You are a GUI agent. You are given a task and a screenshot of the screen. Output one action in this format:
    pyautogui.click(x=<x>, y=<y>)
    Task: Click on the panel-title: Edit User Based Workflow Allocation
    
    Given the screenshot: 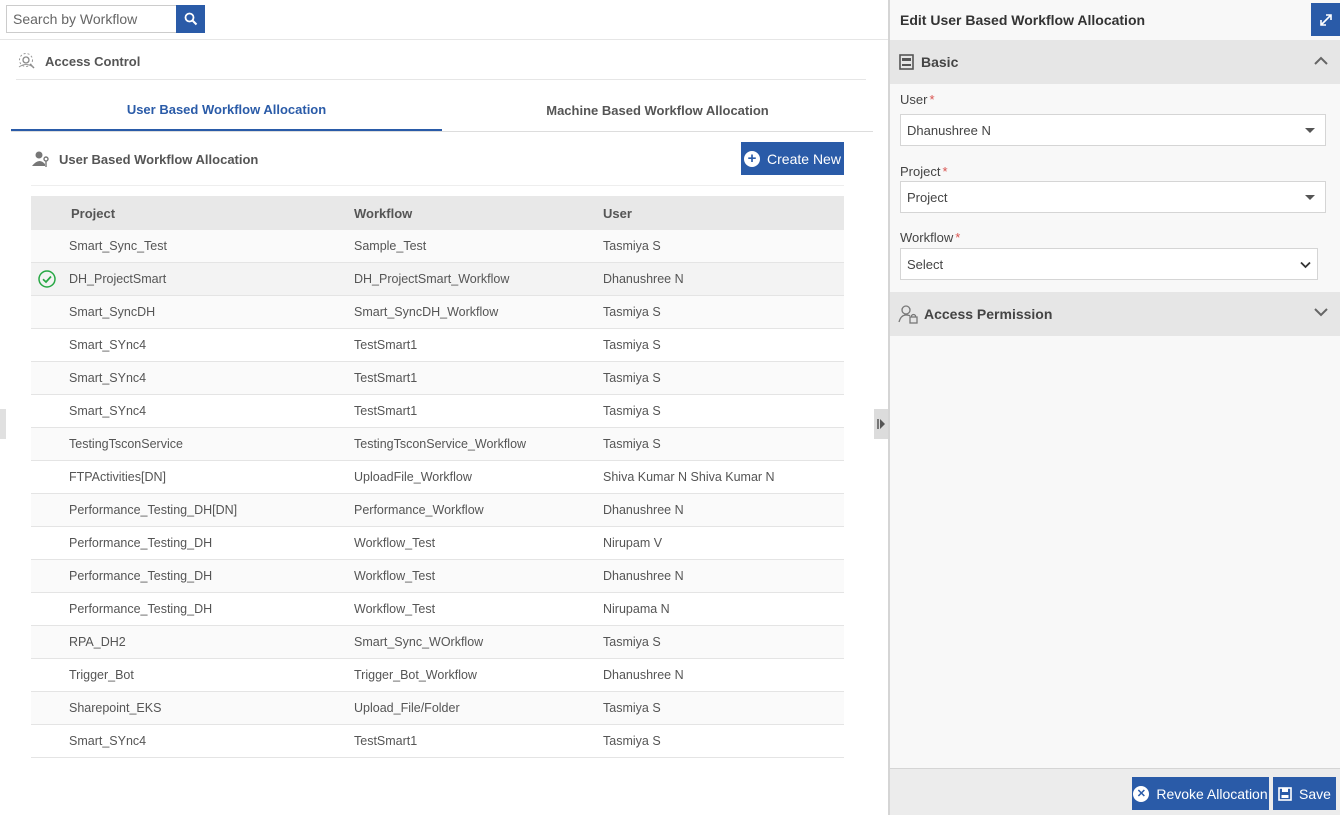 What is the action you would take?
    pyautogui.click(x=1023, y=20)
    